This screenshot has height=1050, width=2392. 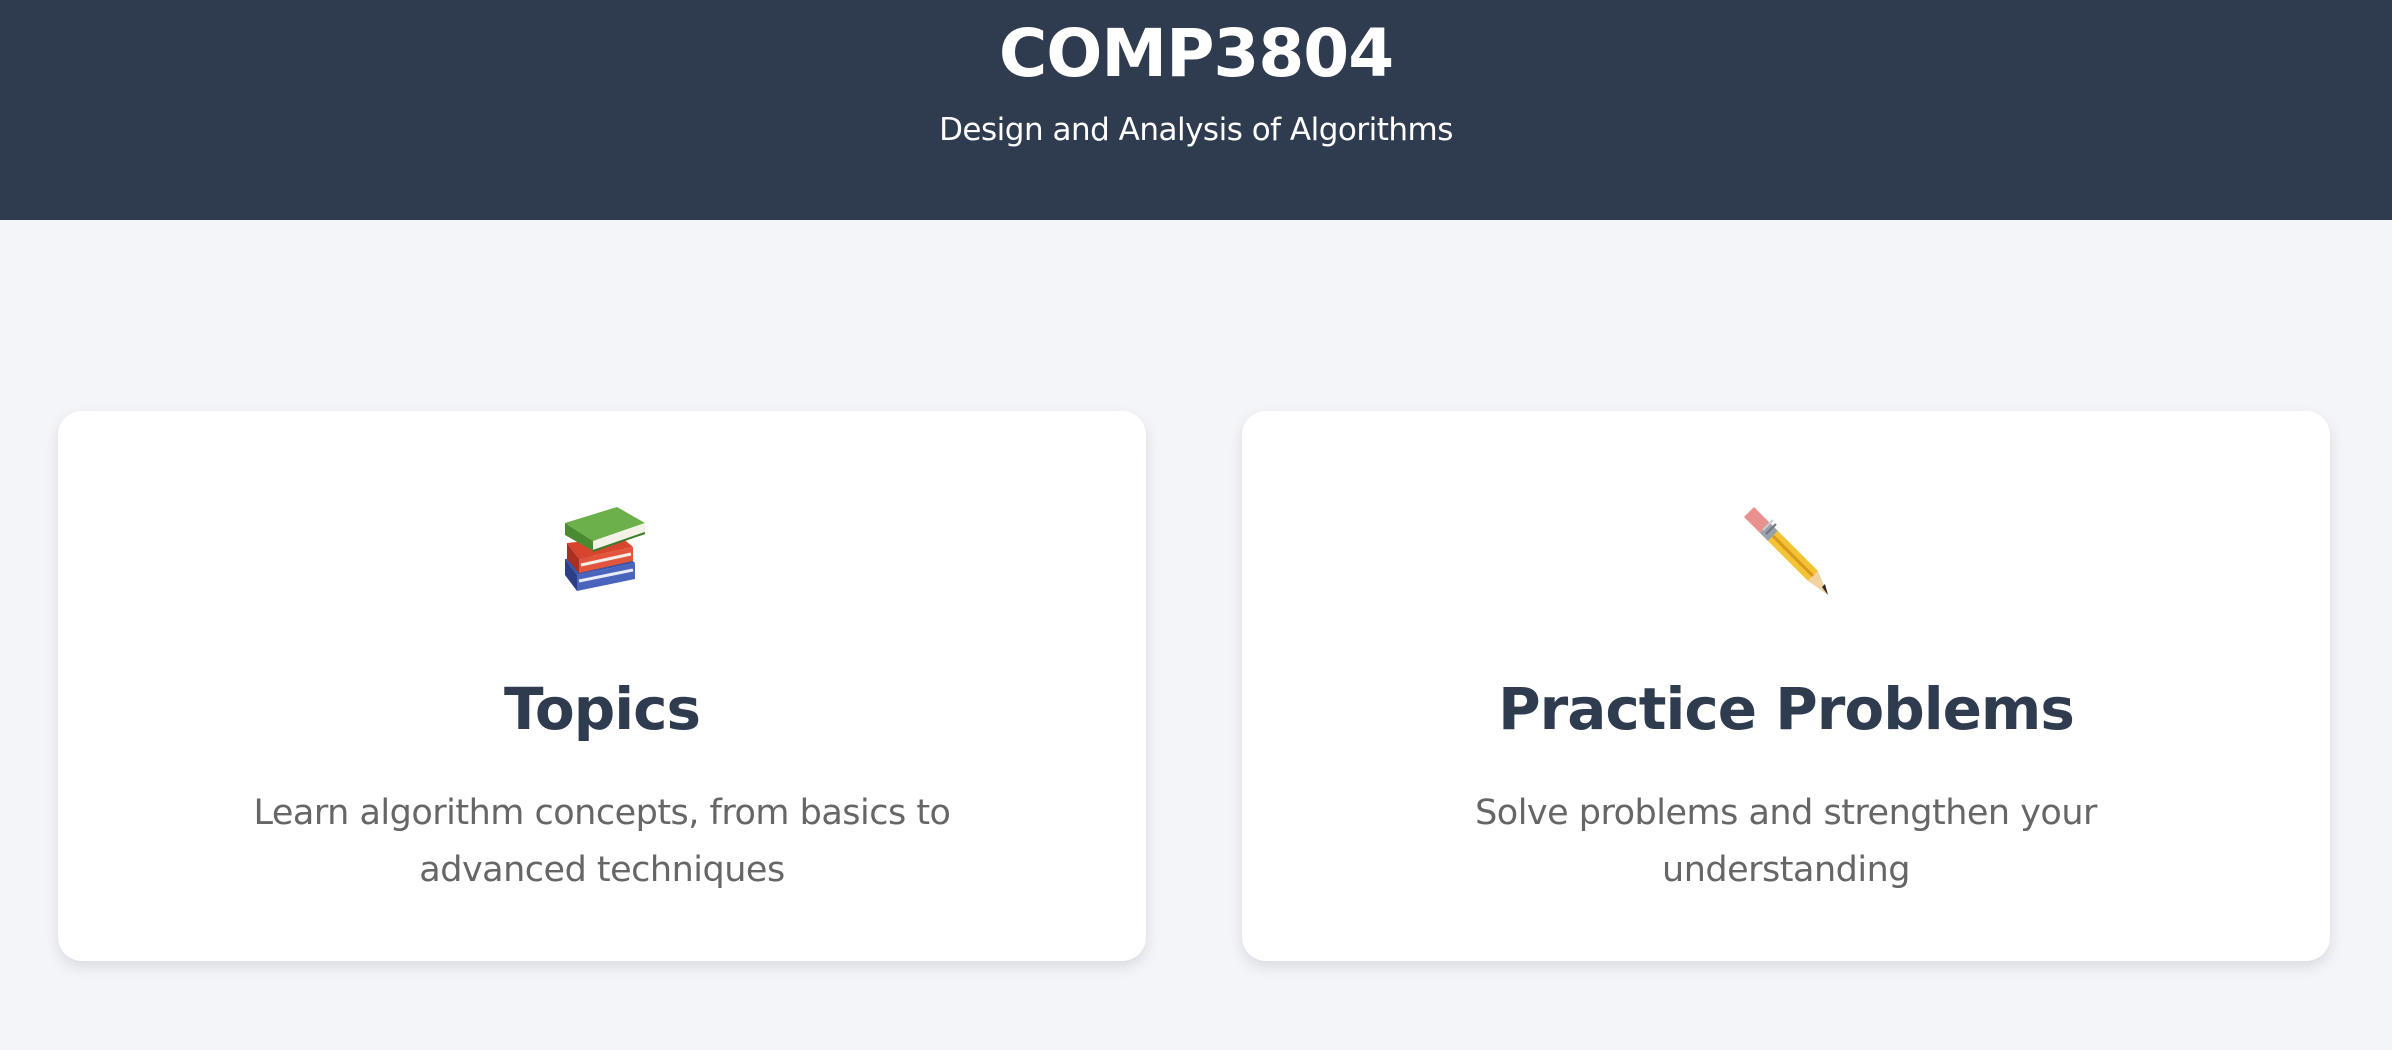 What do you see at coordinates (1196, 130) in the screenshot?
I see `page-subtitle: Design and Analysis of Algorithms` at bounding box center [1196, 130].